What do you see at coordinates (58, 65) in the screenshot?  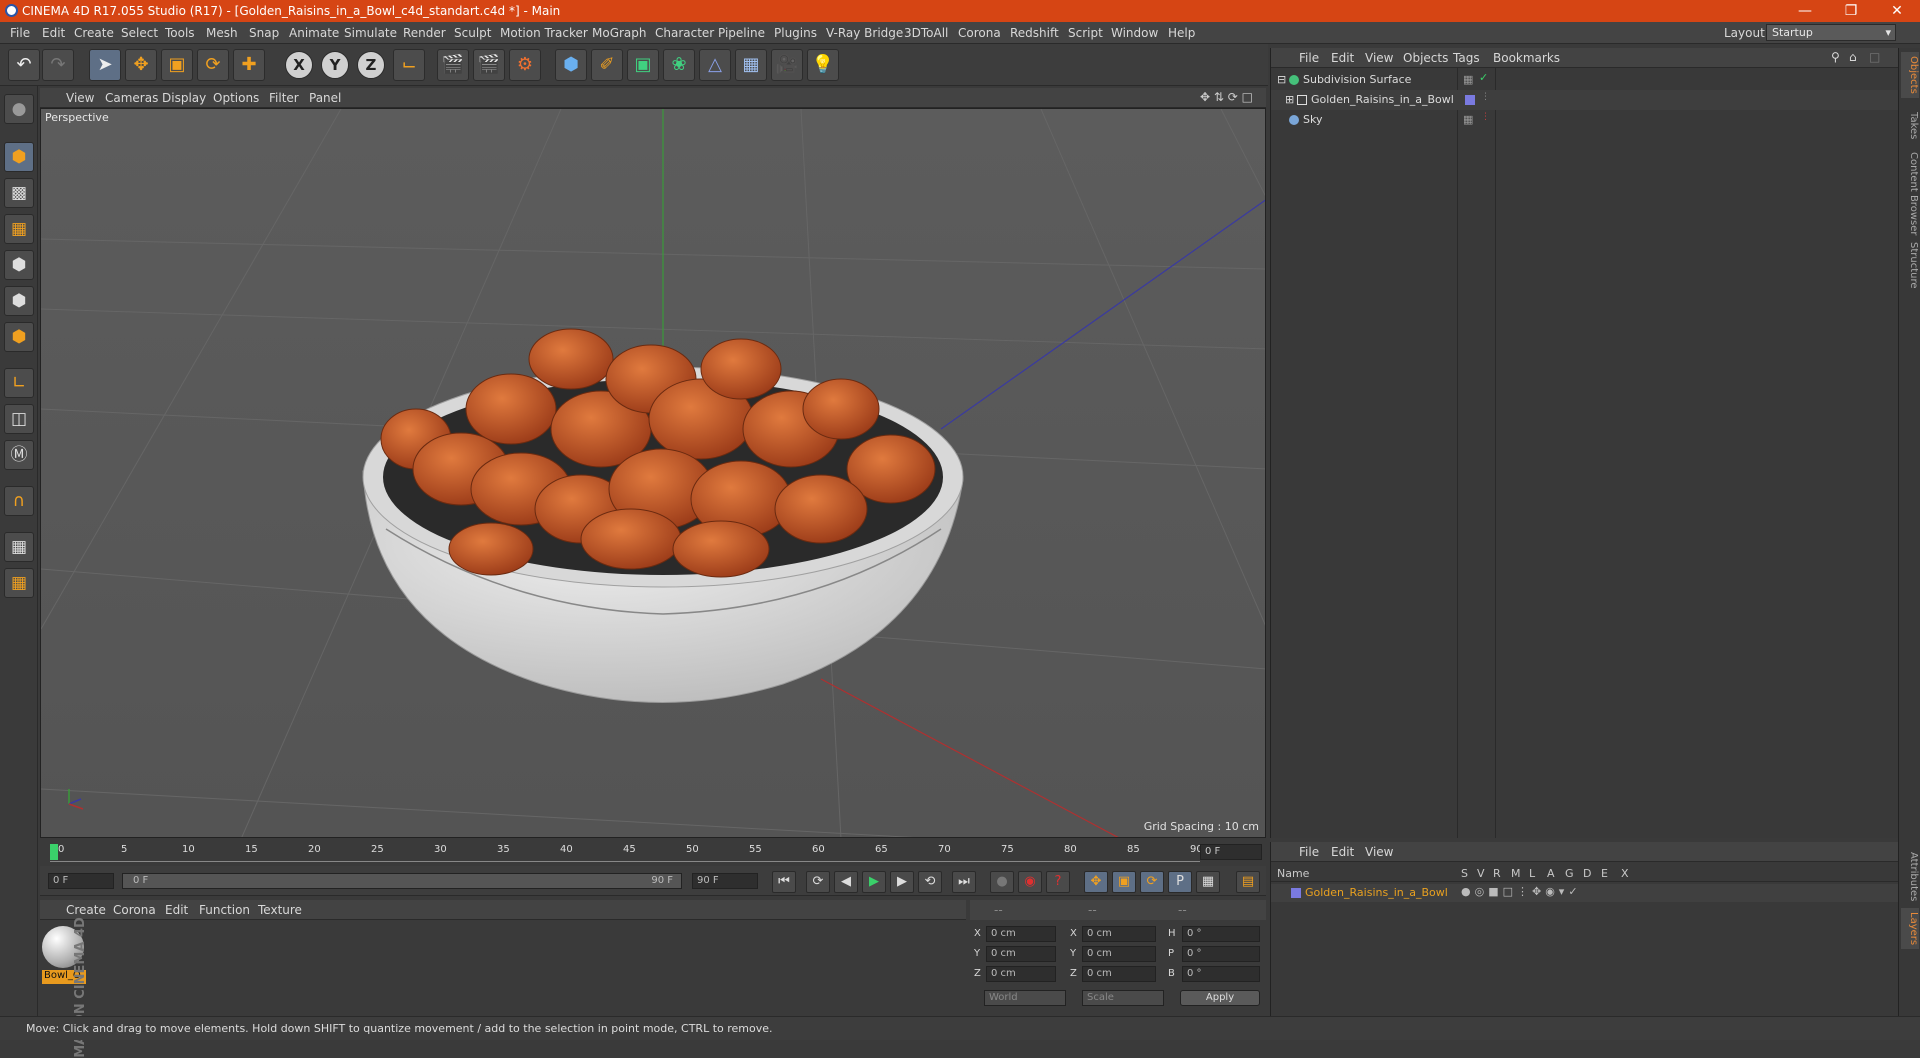 I see `redo-icon: ↷` at bounding box center [58, 65].